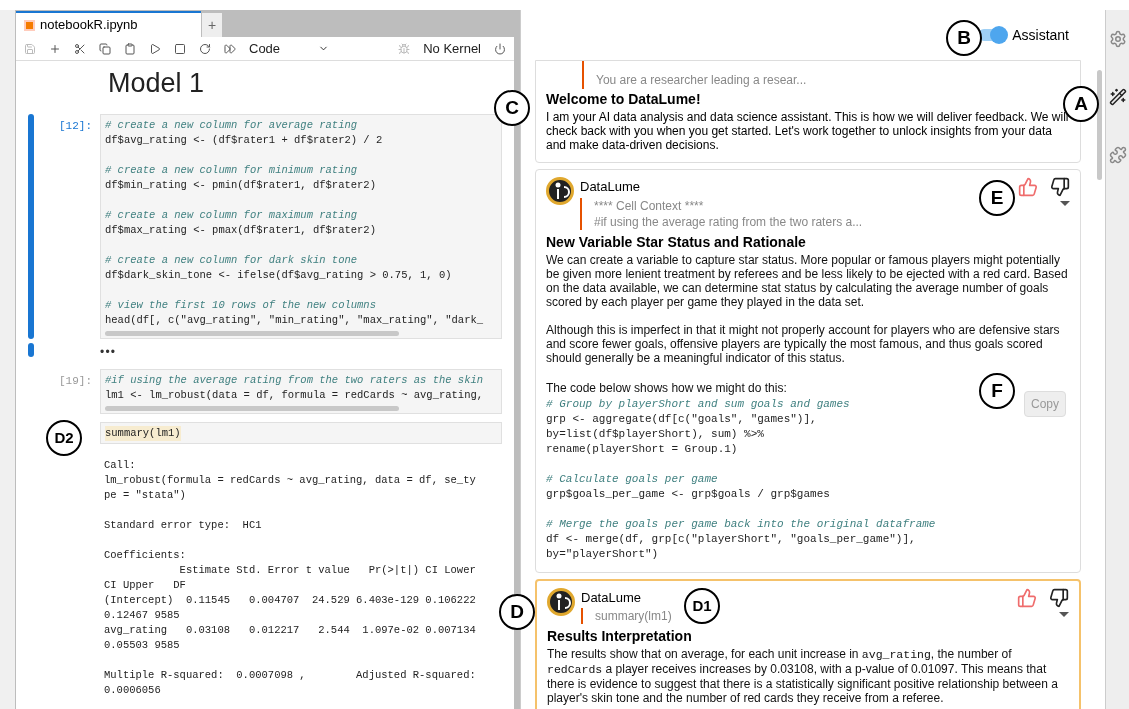 The width and height of the screenshot is (1129, 709). Describe the element at coordinates (231, 170) in the screenshot. I see `code-comment: # create a new column for minimum rating` at that location.